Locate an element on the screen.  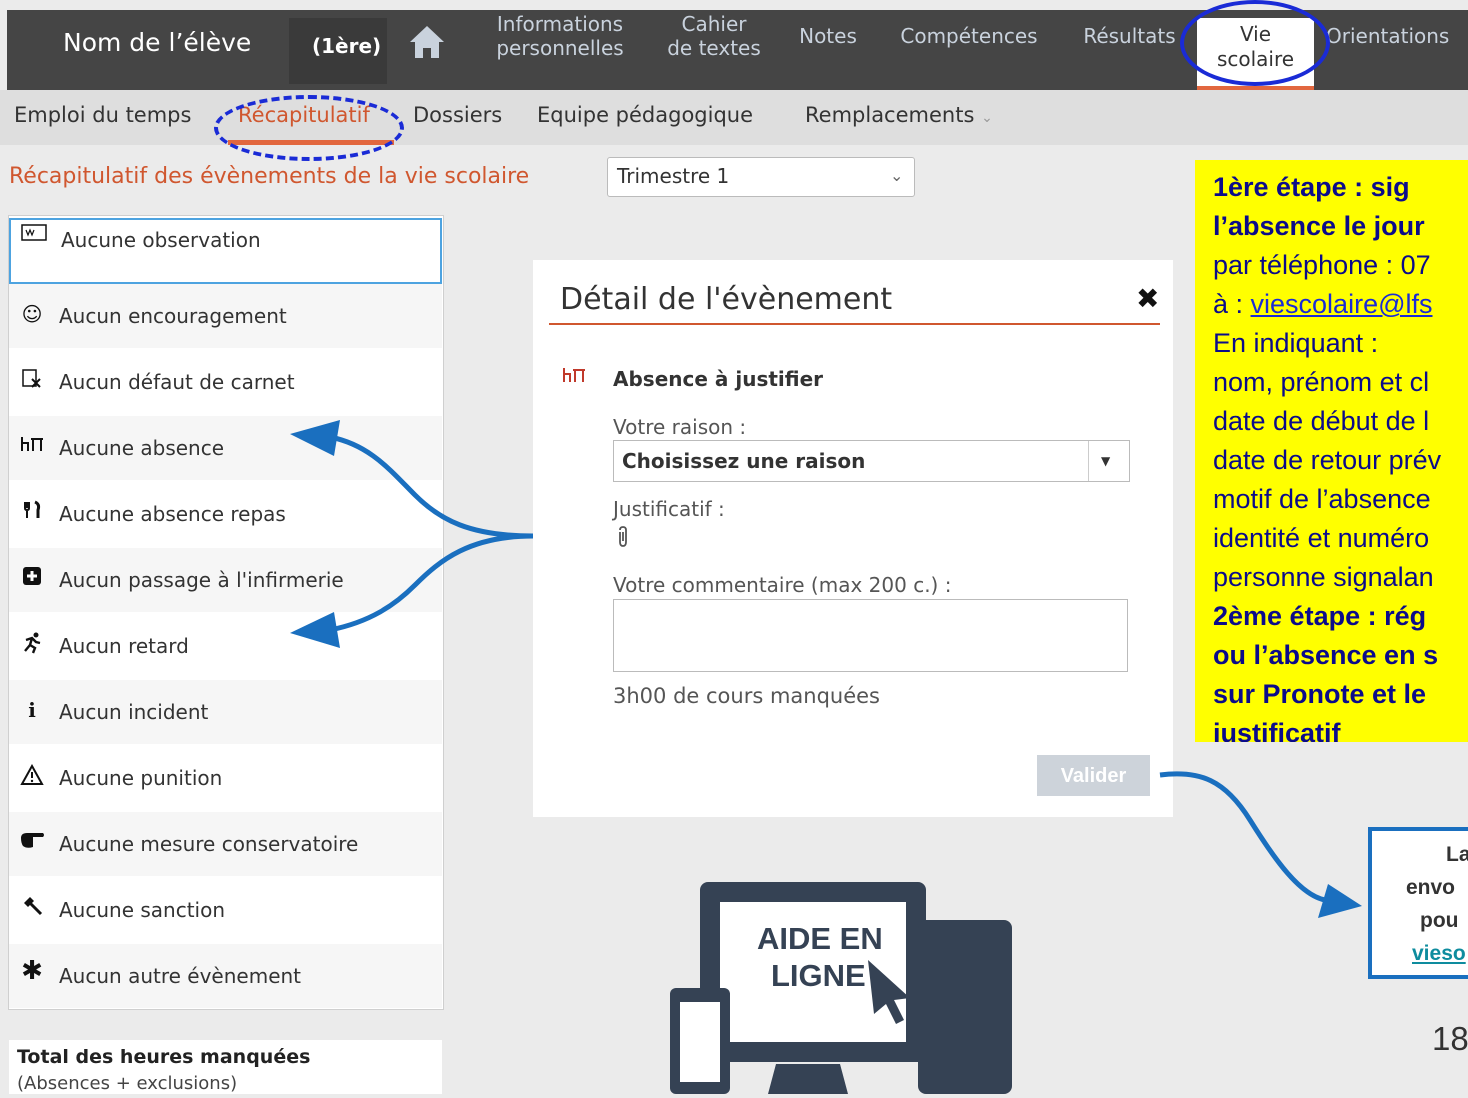
step2-line1: 2ème étape : rég is located at coordinates (1320, 616).